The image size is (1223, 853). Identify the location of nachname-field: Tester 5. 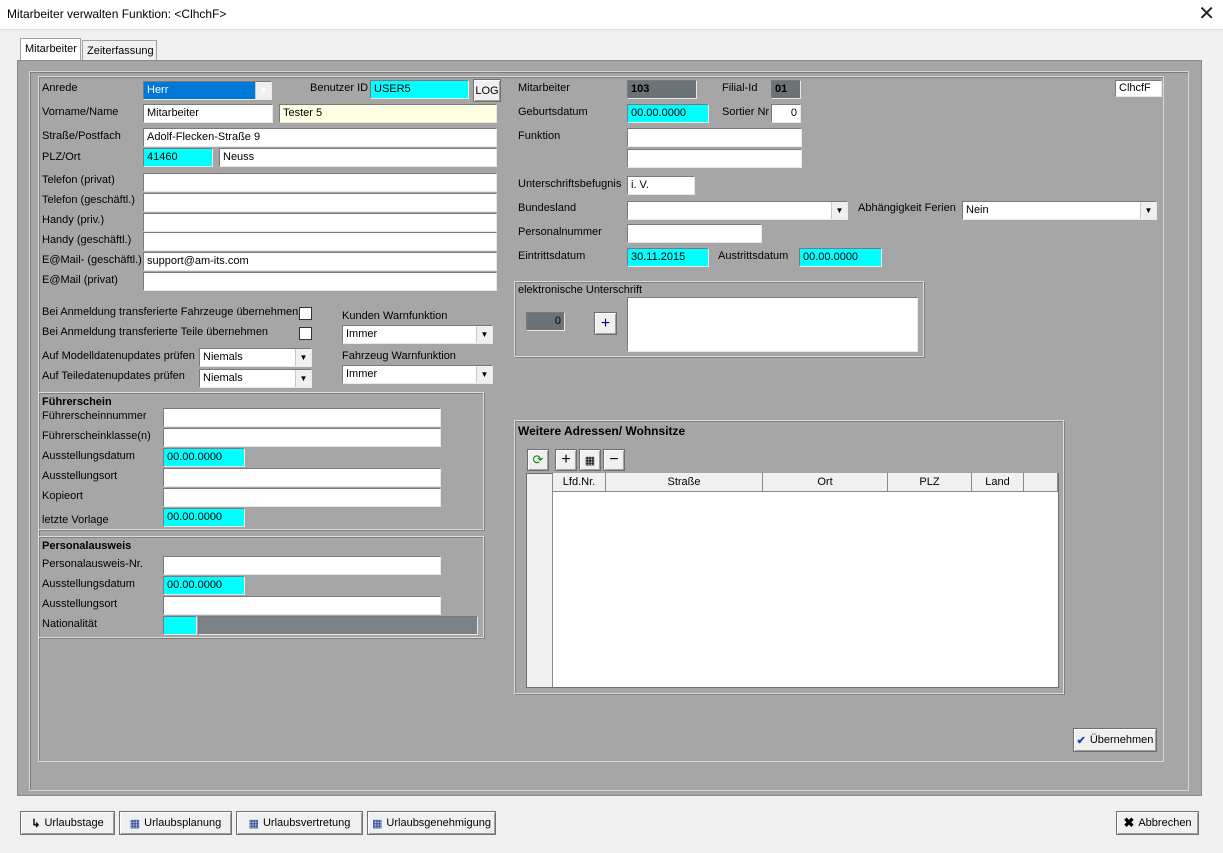
(388, 113).